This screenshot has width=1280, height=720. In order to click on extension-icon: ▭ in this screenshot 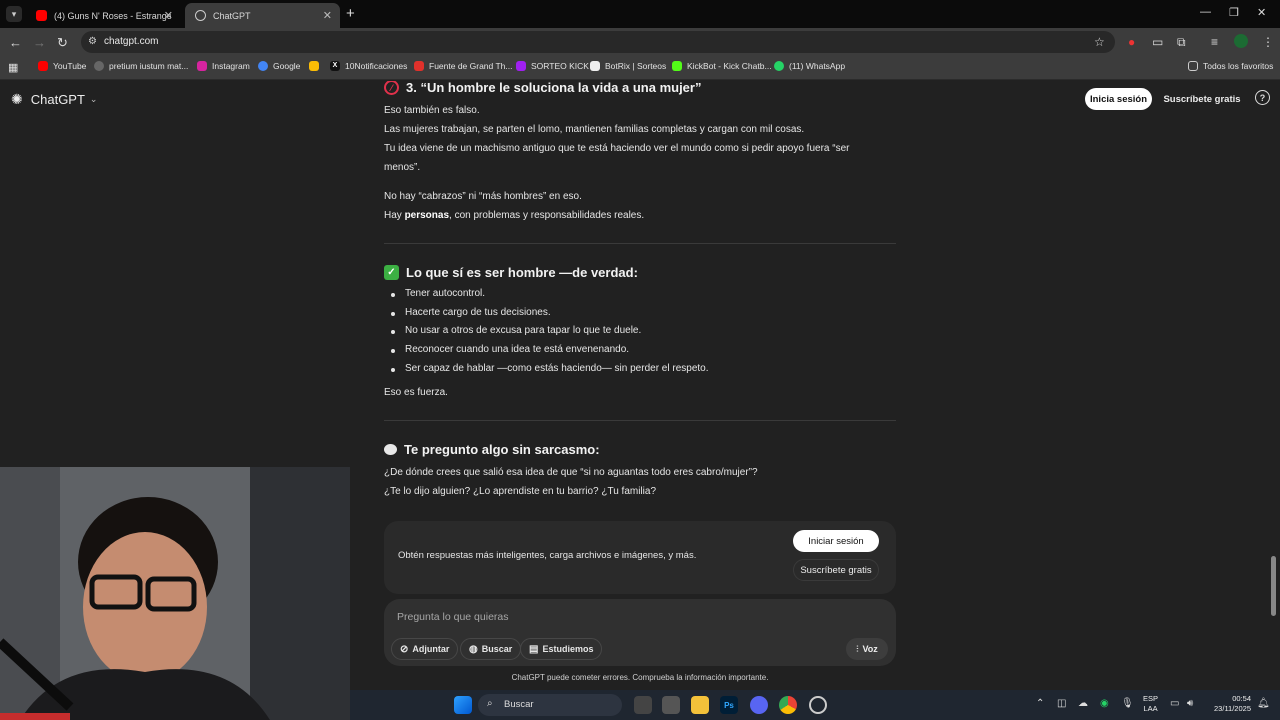, I will do `click(1157, 42)`.